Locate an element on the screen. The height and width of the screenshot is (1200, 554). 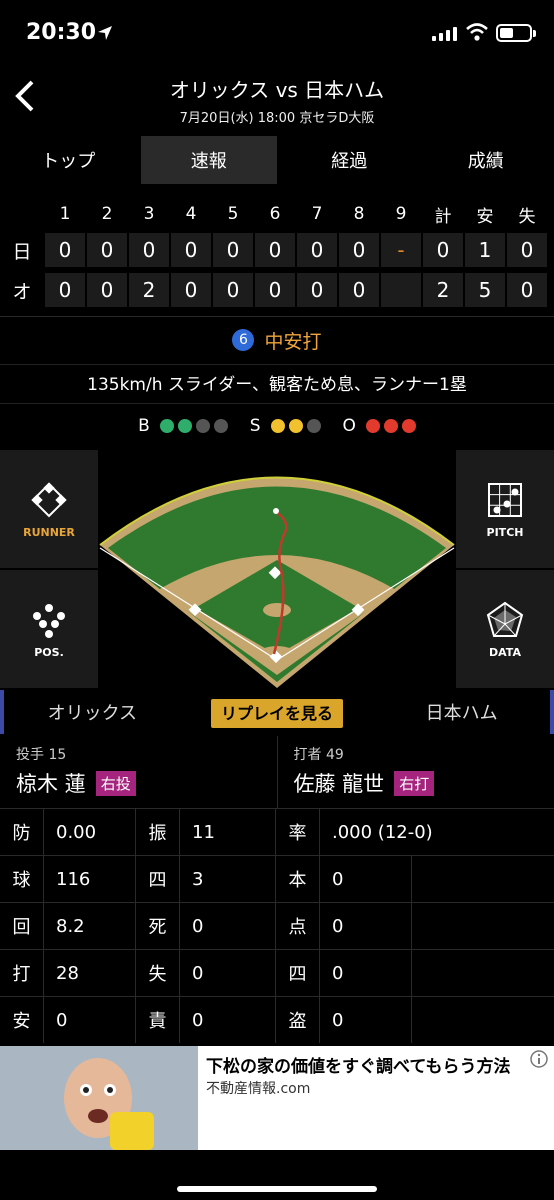
pitcher-name: 椋木 蓮 is located at coordinates (51, 784).